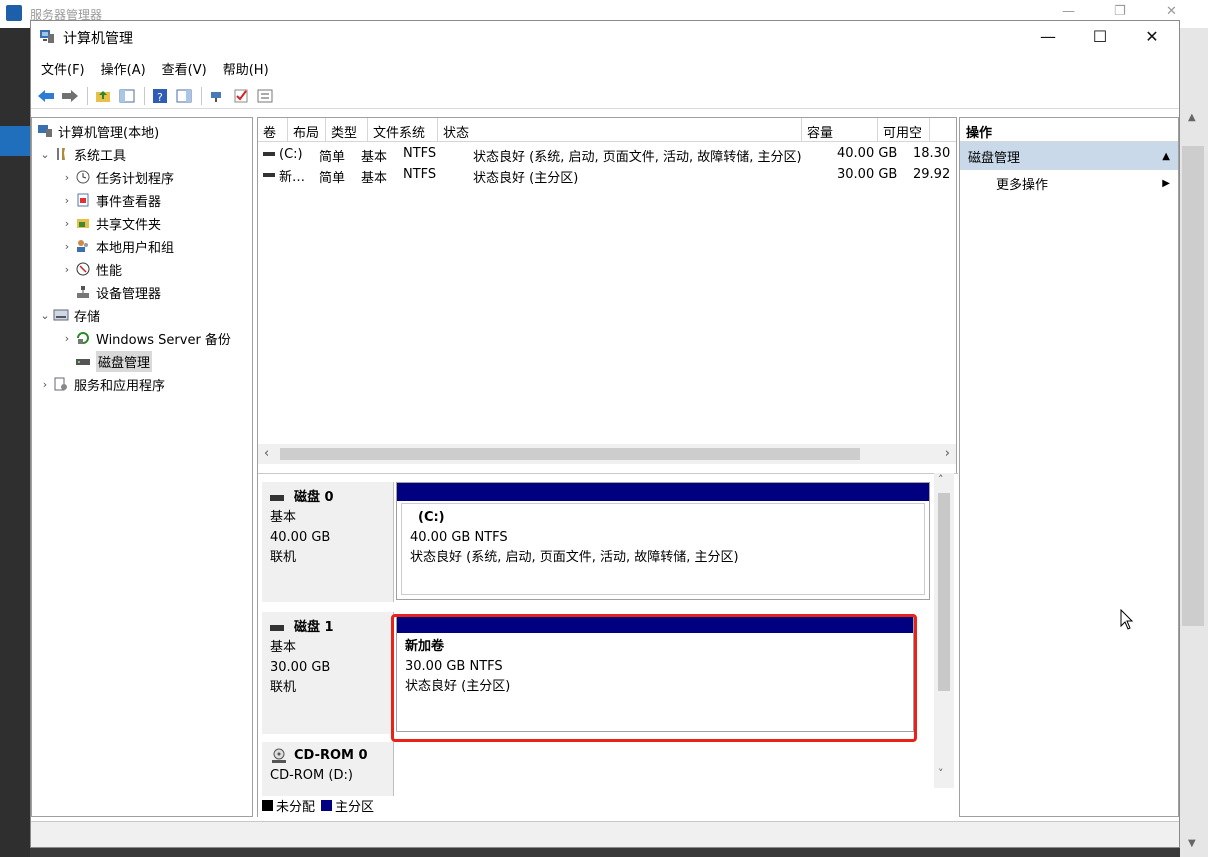 This screenshot has height=857, width=1208. What do you see at coordinates (98, 39) in the screenshot?
I see `window-title: 计算机管理` at bounding box center [98, 39].